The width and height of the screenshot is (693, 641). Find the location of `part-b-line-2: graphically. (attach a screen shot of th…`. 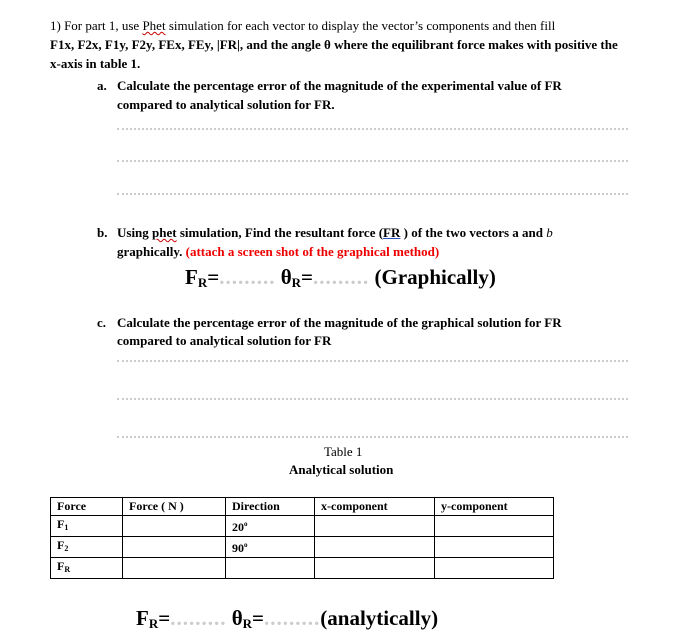

part-b-line-2: graphically. (attach a screen shot of th… is located at coordinates (278, 251).